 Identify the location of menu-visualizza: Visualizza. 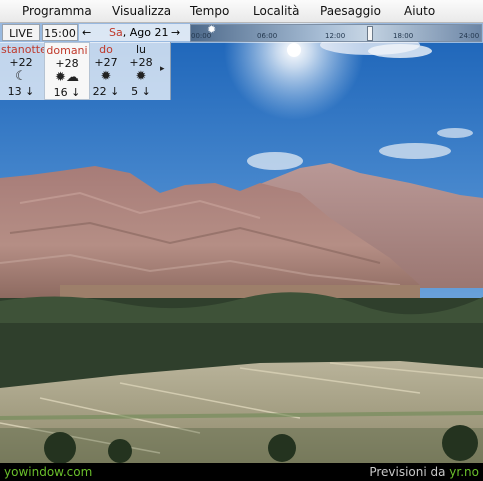
(141, 11).